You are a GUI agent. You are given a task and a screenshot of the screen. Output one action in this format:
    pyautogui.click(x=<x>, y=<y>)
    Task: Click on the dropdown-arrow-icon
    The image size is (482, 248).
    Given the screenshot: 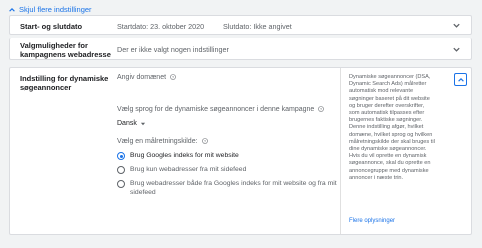 What is the action you would take?
    pyautogui.click(x=142, y=123)
    